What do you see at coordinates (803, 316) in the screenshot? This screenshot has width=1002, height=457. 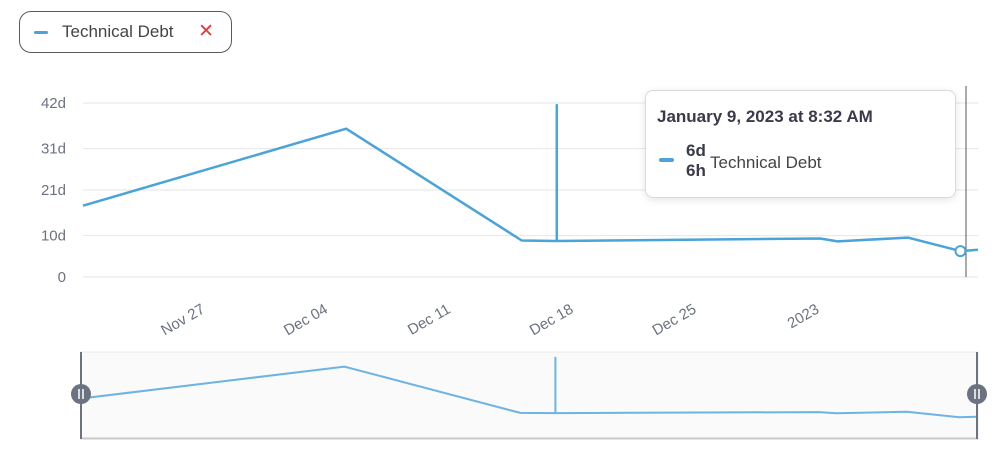 I see `x-tick-label: 2023` at bounding box center [803, 316].